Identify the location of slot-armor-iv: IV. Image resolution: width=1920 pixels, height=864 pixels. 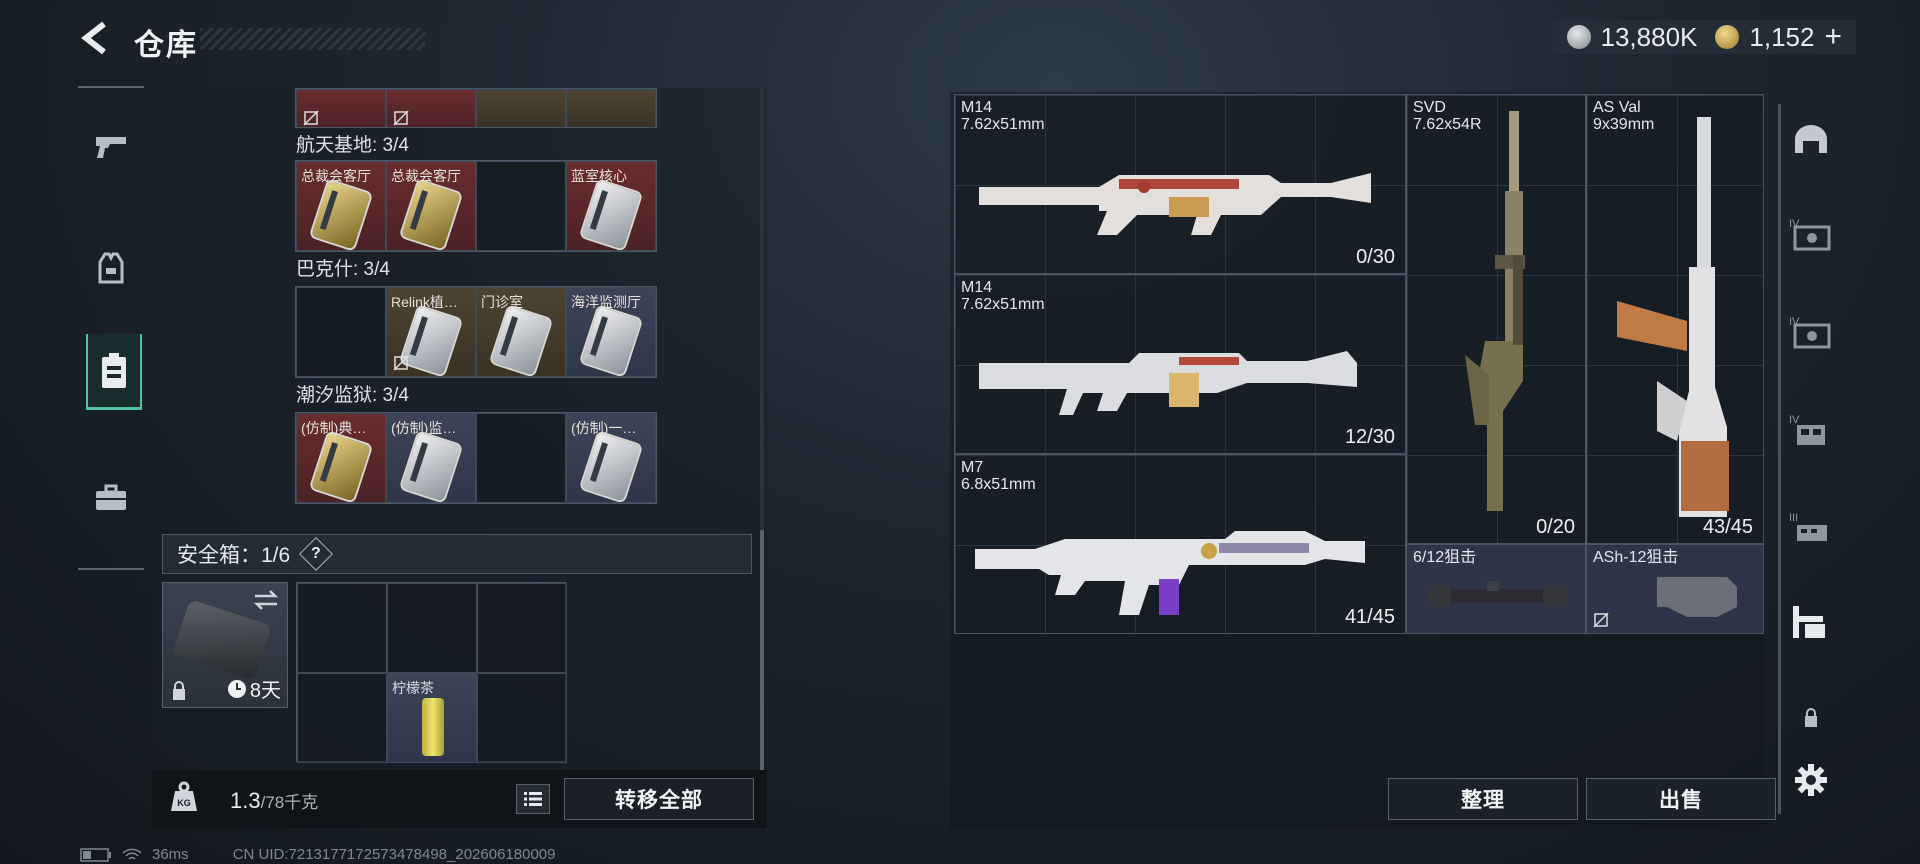
(1811, 234).